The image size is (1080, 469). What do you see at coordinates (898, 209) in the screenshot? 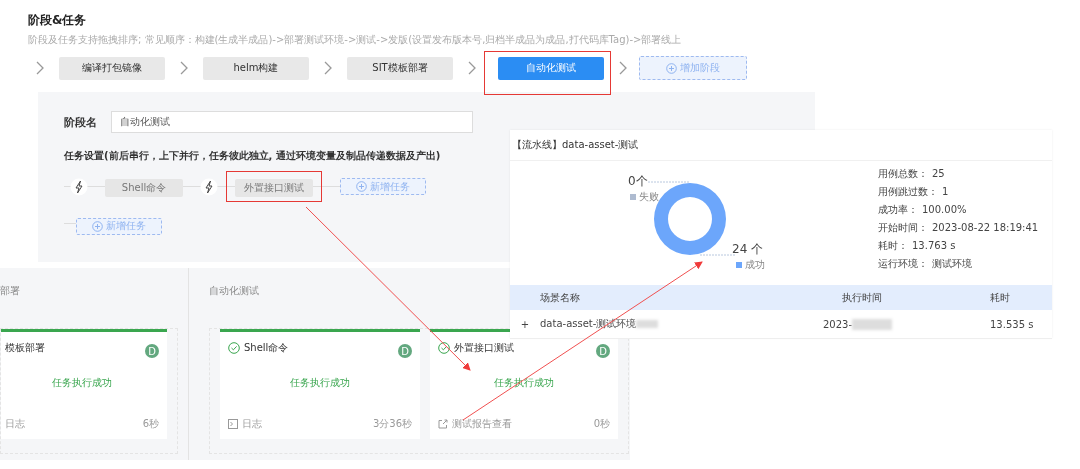
I see `stat-label: 成功率：` at bounding box center [898, 209].